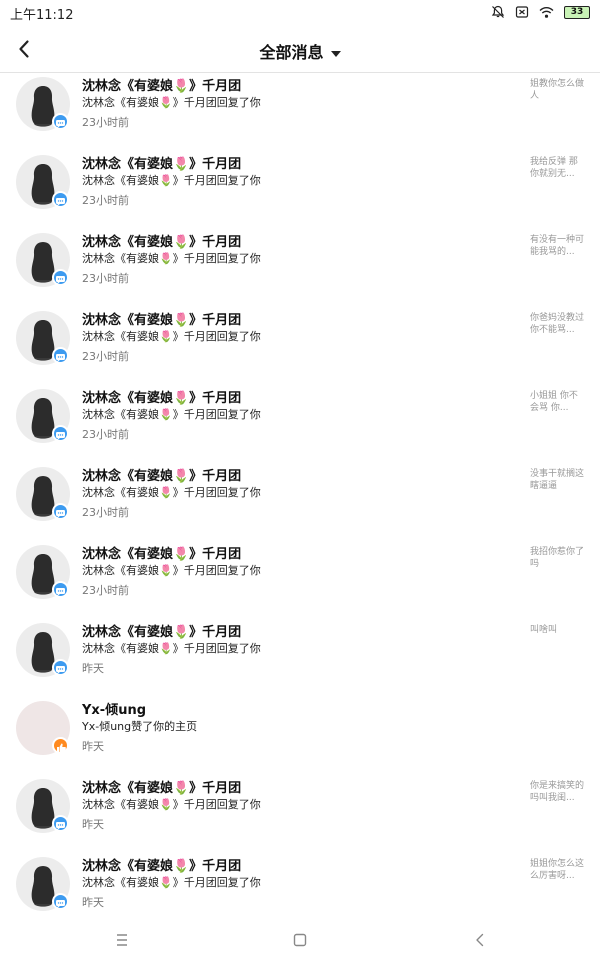  I want to click on status-time: 上午11:12, so click(42, 15).